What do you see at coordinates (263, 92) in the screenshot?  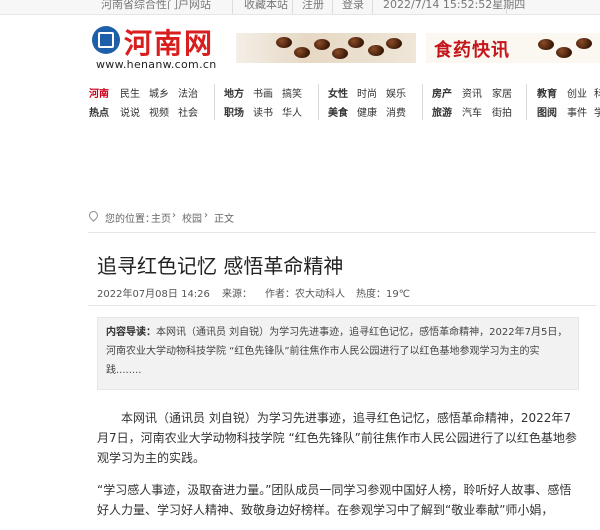 I see `nav-item: 书画` at bounding box center [263, 92].